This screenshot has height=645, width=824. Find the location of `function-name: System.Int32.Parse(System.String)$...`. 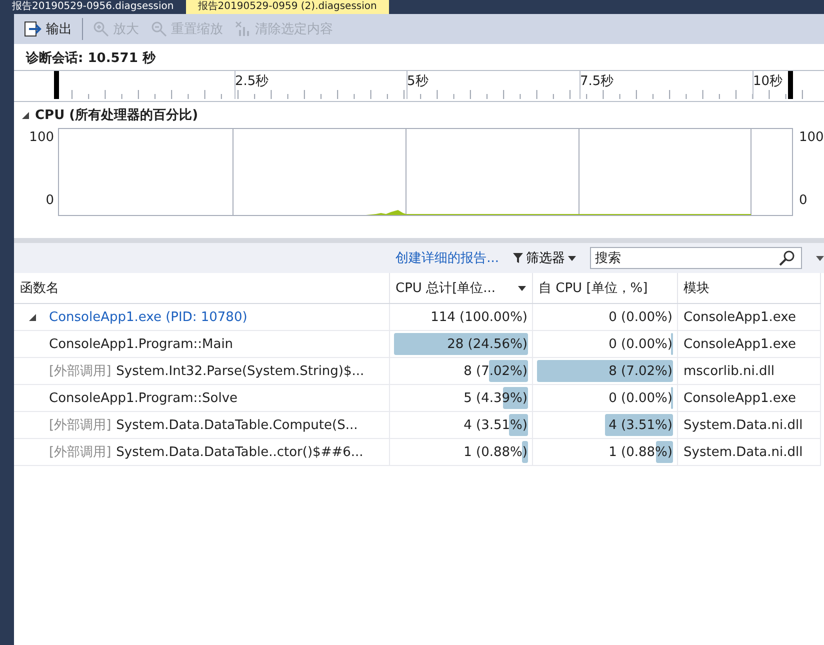

function-name: System.Int32.Parse(System.String)$... is located at coordinates (240, 371).